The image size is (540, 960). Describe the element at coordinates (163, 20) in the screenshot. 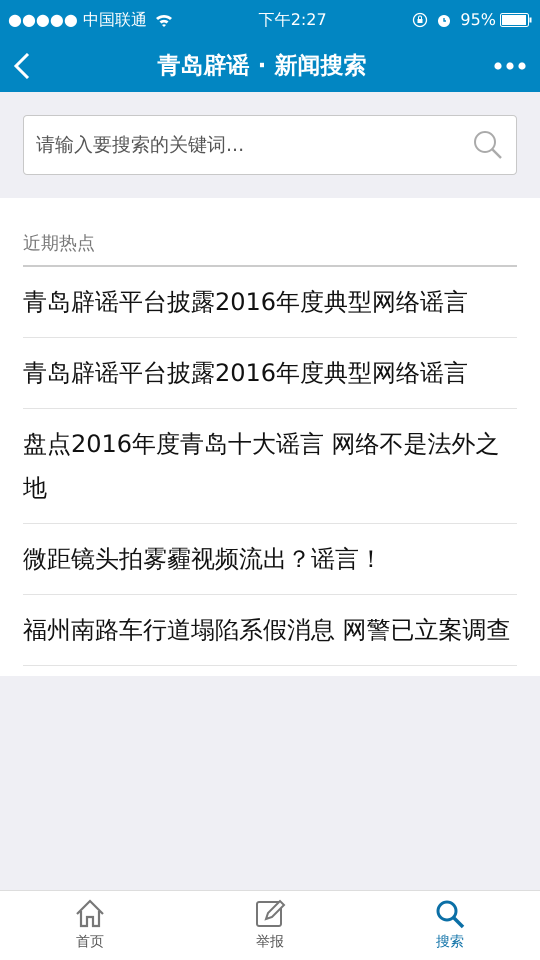

I see `wifi-icon` at that location.